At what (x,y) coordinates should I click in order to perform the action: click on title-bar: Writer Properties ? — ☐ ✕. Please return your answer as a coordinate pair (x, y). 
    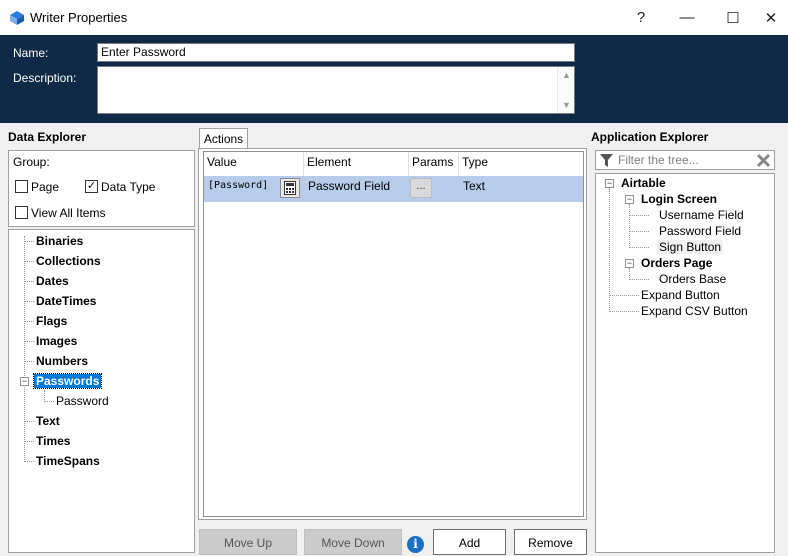
    Looking at the image, I should click on (394, 17).